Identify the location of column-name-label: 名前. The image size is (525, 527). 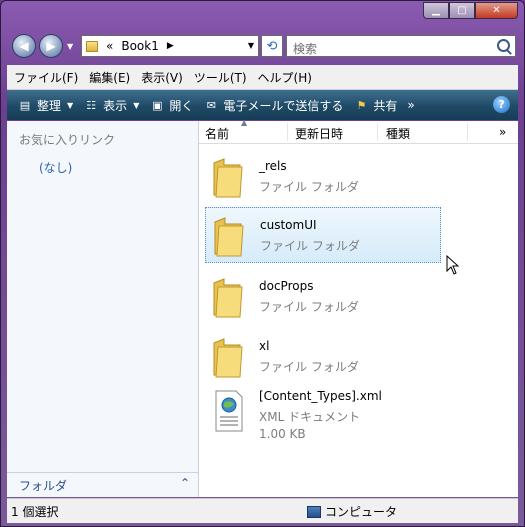
(217, 134).